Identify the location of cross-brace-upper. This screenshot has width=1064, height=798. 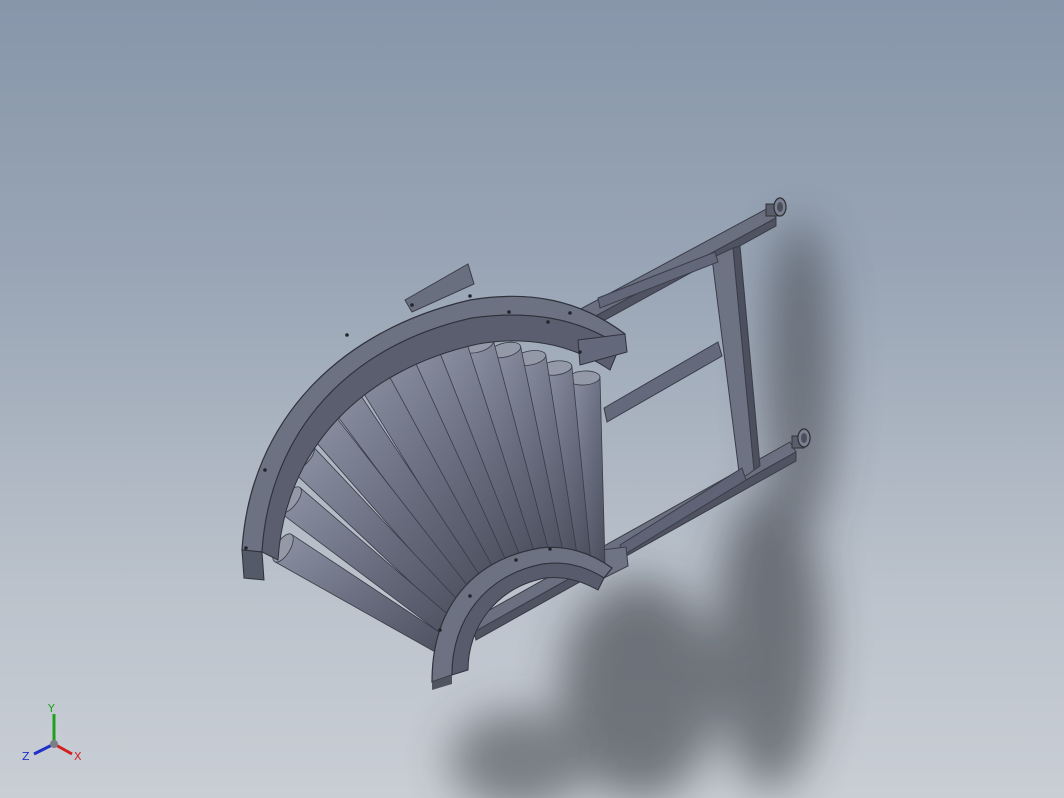
(658, 280).